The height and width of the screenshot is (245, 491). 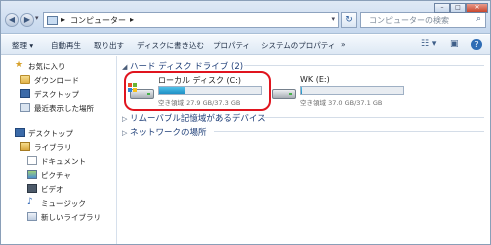 I want to click on address-dropdown-icon: ▾, so click(x=333, y=19).